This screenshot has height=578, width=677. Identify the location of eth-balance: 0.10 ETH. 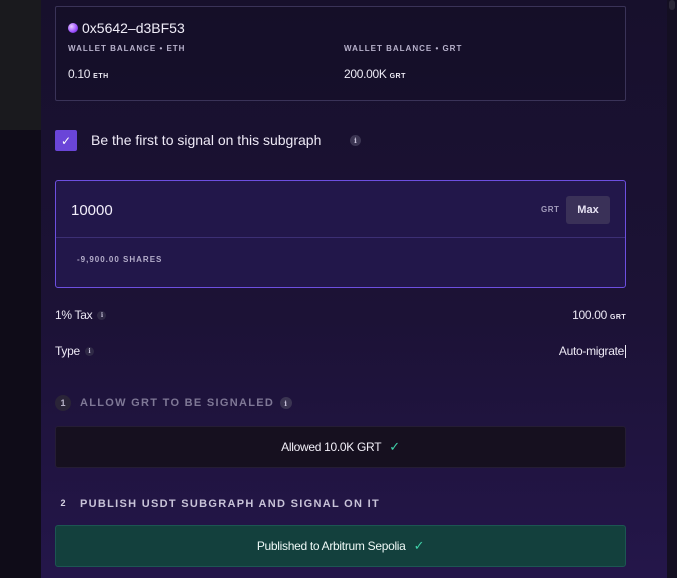
(88, 74).